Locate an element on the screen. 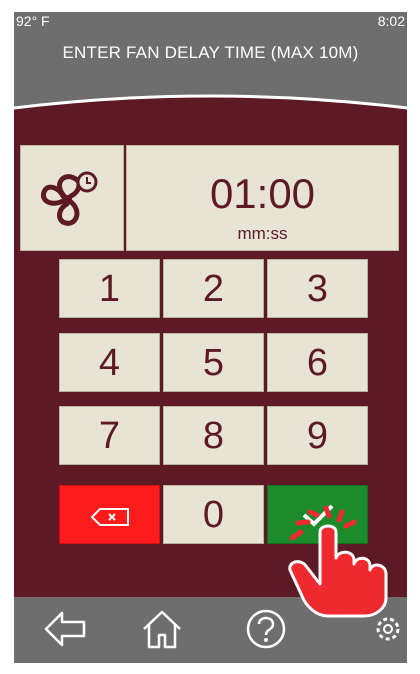  header-arc is located at coordinates (210, 112).